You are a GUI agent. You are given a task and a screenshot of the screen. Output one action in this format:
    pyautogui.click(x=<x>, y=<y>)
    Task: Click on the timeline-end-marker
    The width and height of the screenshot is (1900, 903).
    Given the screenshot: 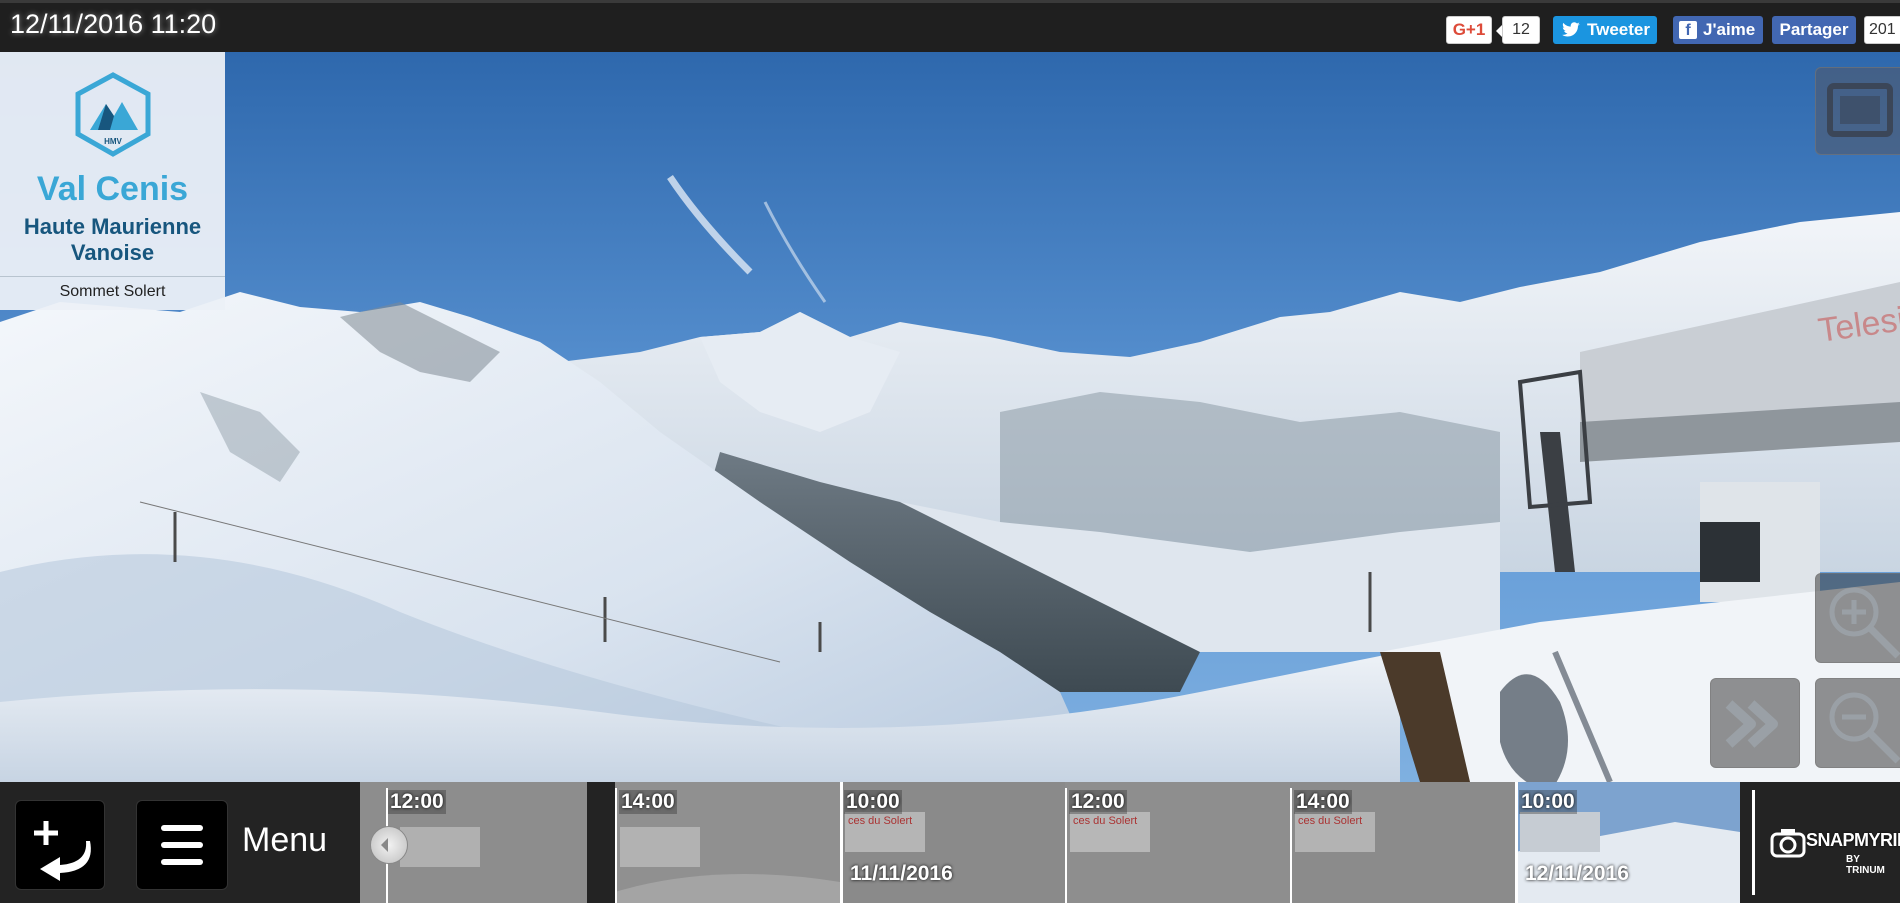 What is the action you would take?
    pyautogui.click(x=1753, y=842)
    